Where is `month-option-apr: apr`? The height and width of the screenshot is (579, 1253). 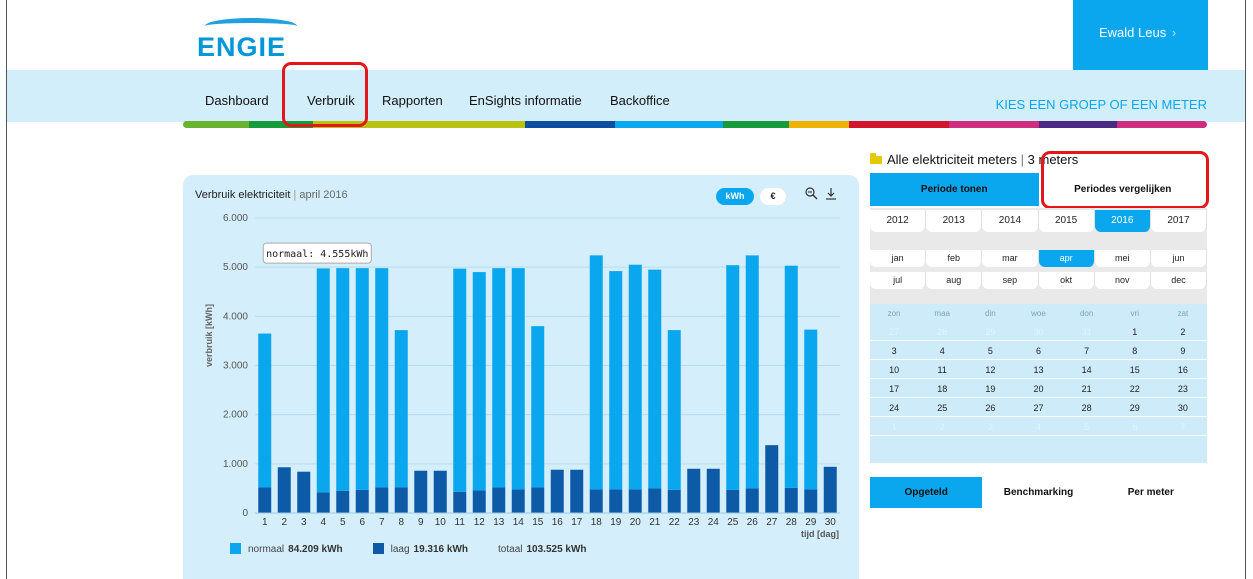 month-option-apr: apr is located at coordinates (1066, 258).